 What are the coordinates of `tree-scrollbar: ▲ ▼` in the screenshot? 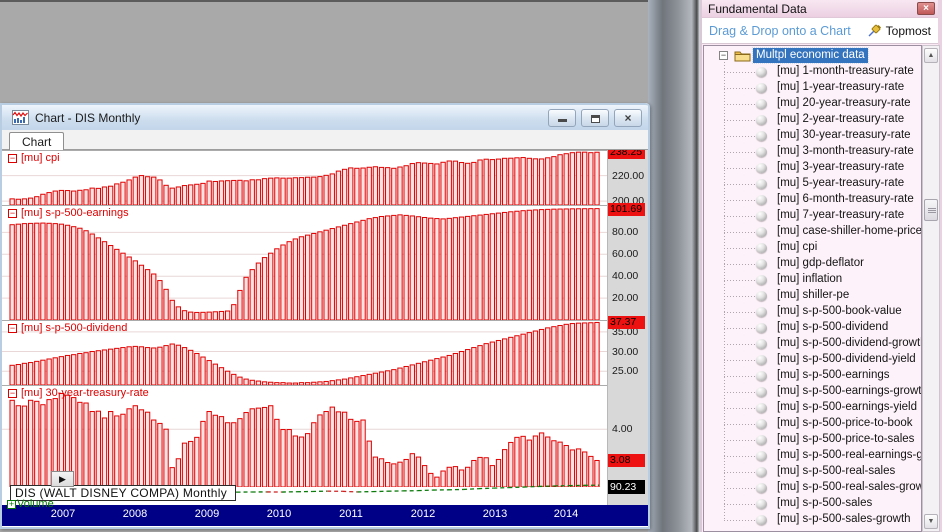 It's located at (931, 288).